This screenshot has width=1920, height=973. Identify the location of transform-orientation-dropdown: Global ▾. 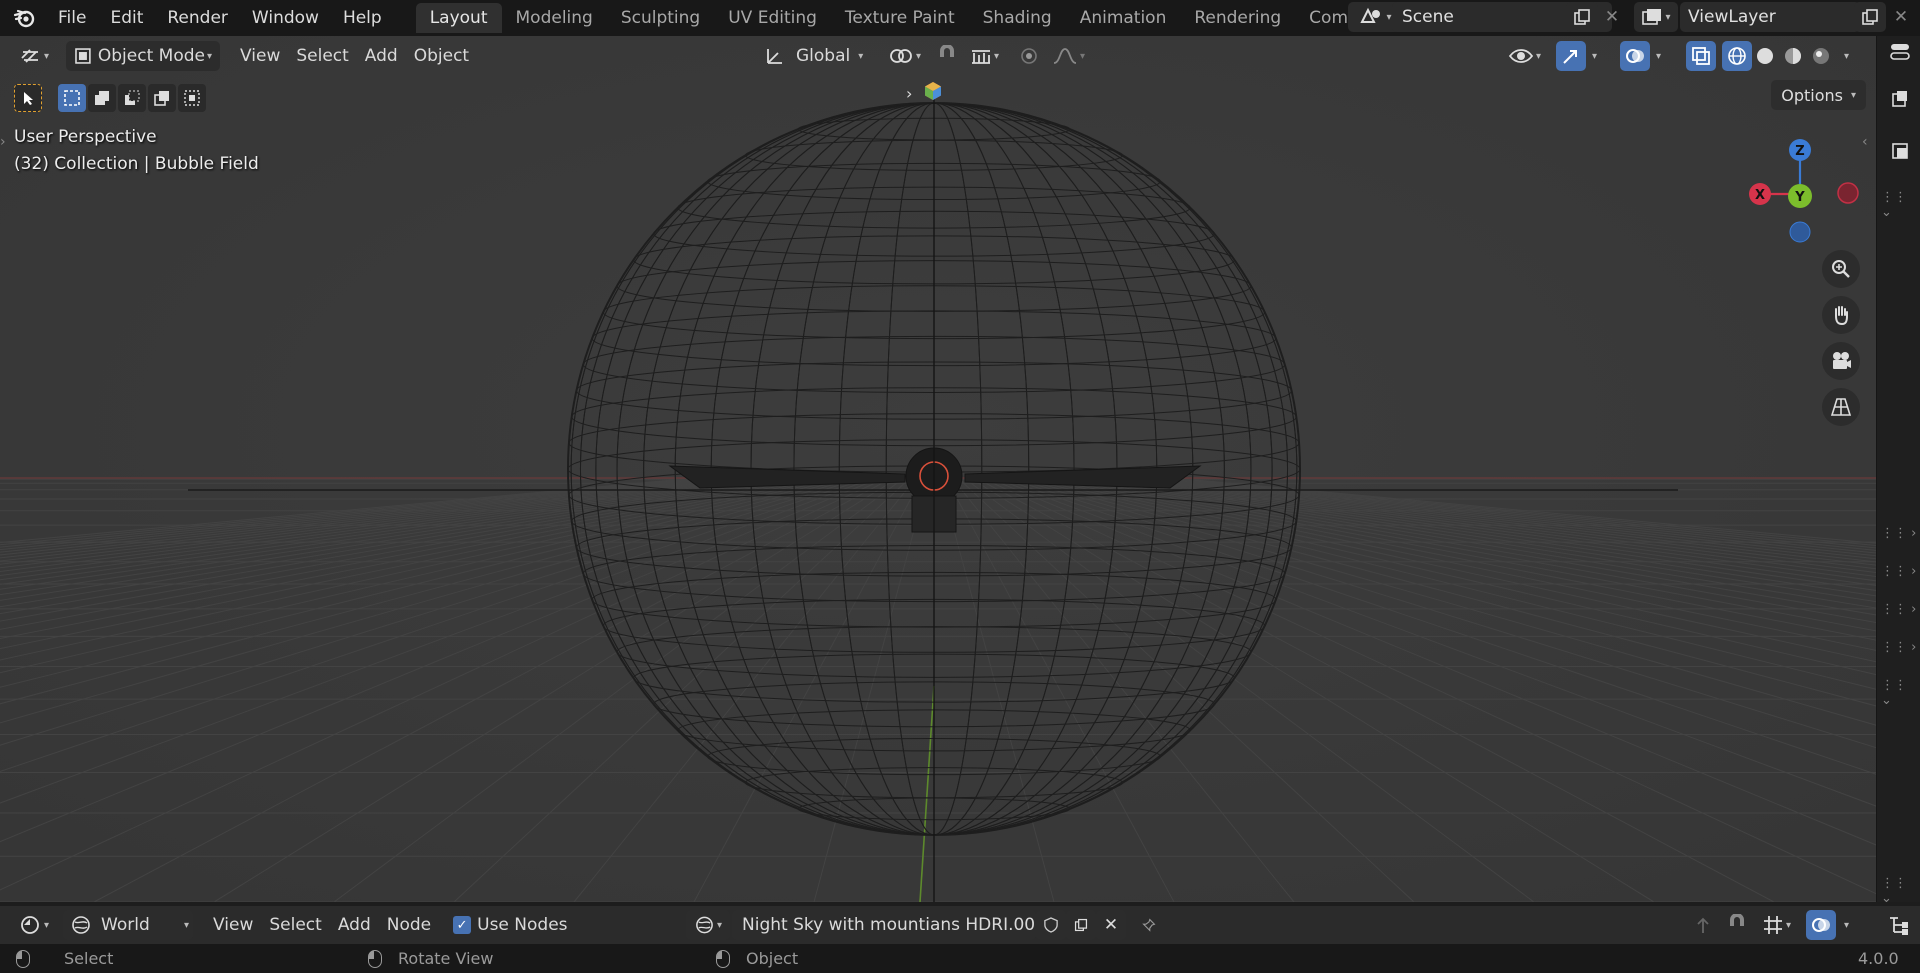
(813, 56).